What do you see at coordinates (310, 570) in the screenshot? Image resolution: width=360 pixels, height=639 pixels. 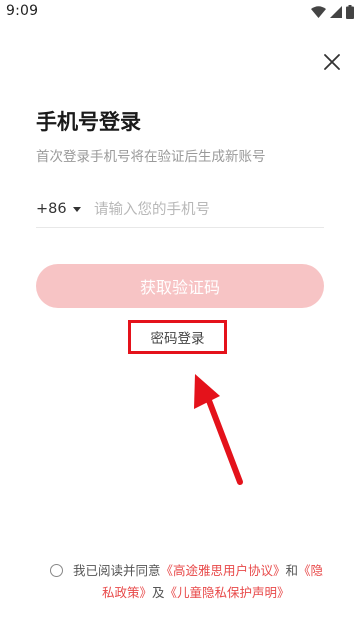 I see `privacy-policy-link-part1: 《隐` at bounding box center [310, 570].